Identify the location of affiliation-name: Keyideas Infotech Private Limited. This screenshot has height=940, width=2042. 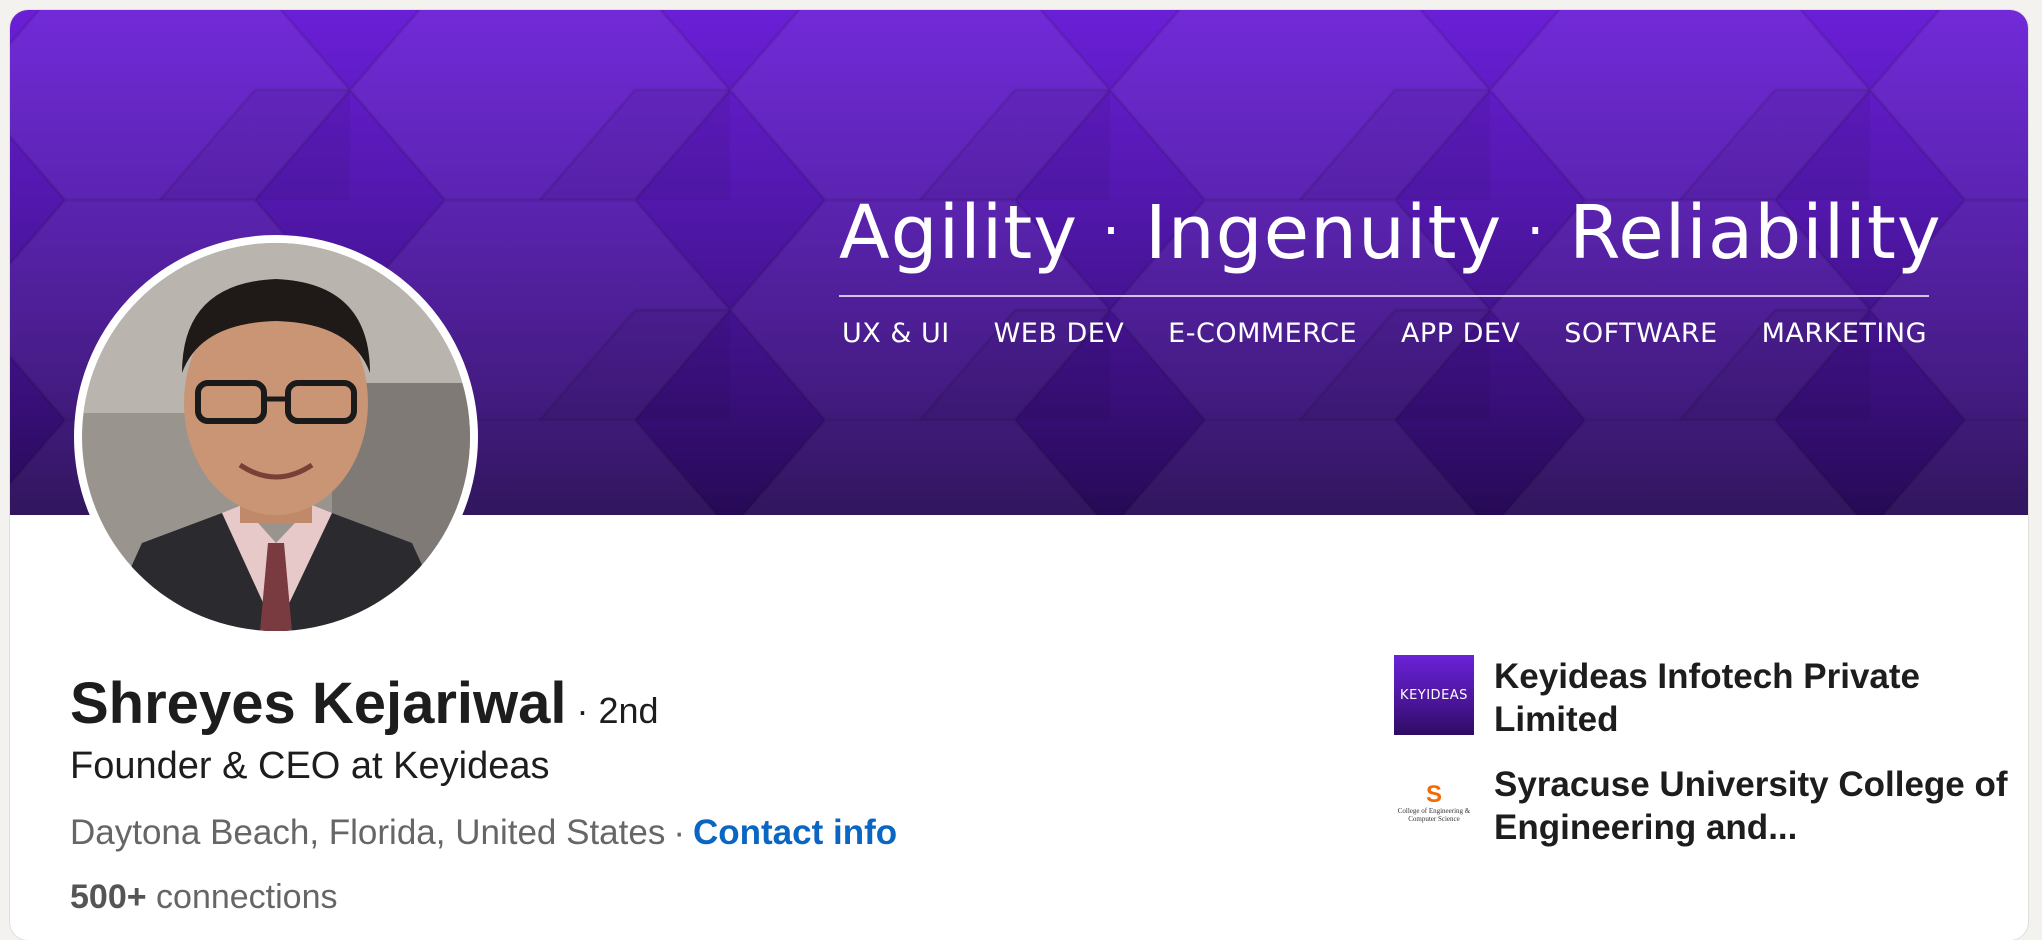
(1707, 698).